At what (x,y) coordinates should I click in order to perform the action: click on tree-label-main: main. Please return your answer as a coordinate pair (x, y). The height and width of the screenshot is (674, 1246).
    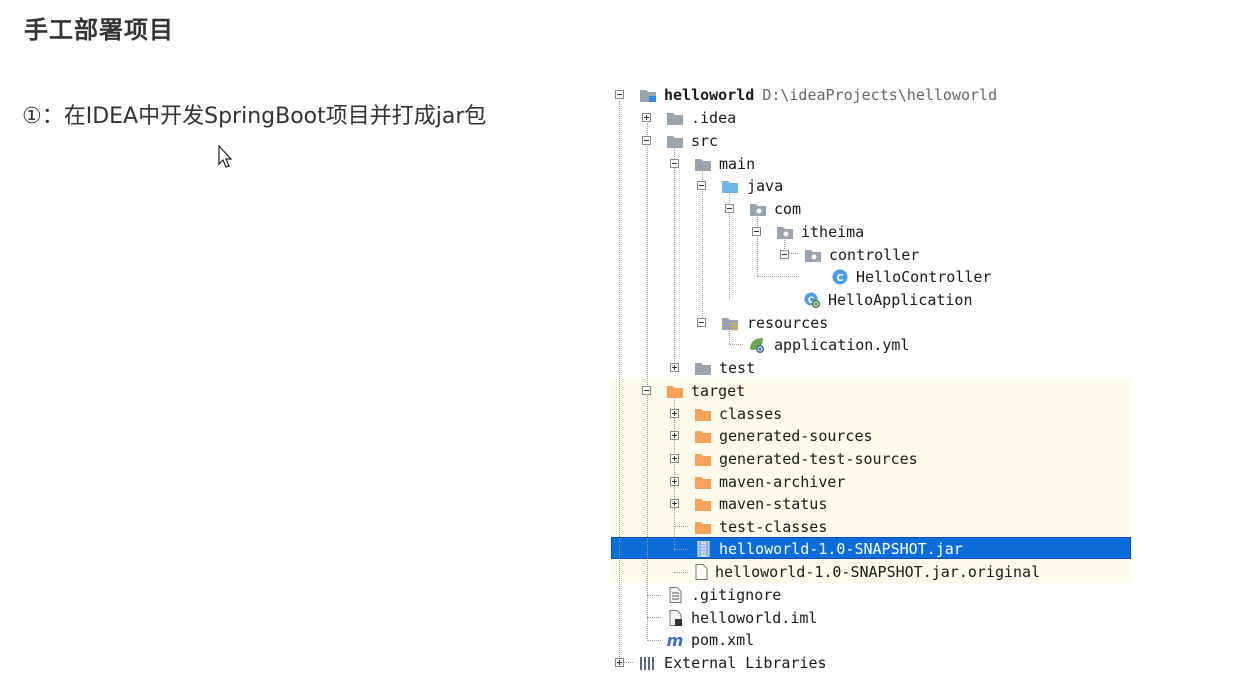
    Looking at the image, I should click on (737, 164).